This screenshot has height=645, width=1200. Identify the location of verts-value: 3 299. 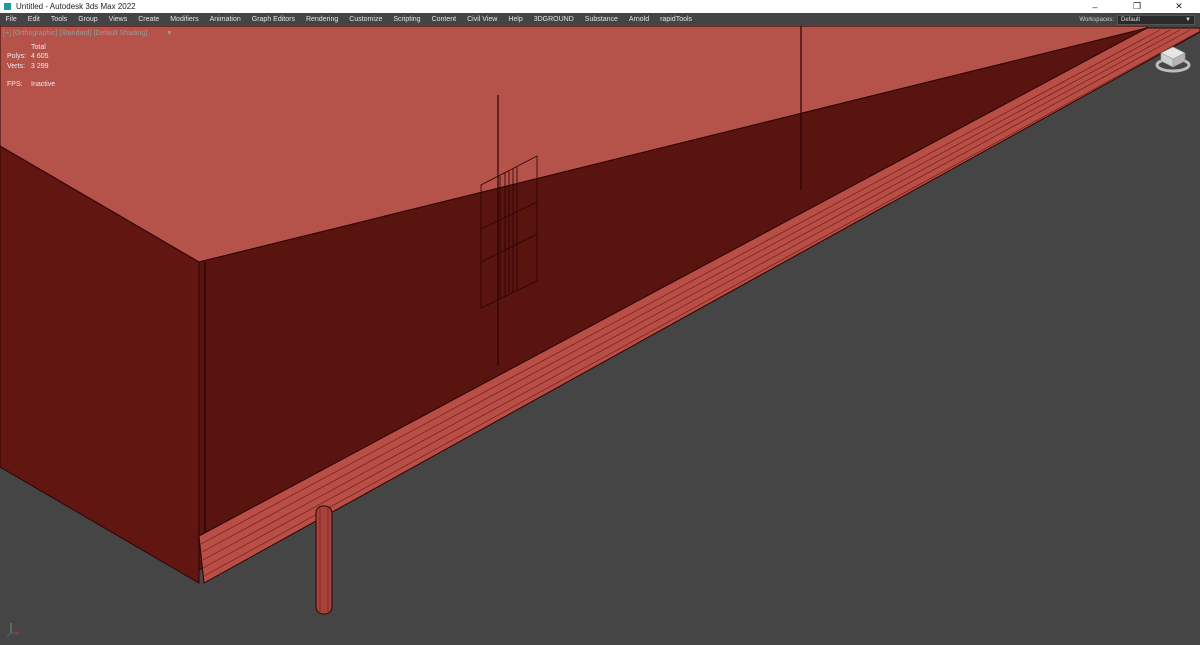
(40, 66).